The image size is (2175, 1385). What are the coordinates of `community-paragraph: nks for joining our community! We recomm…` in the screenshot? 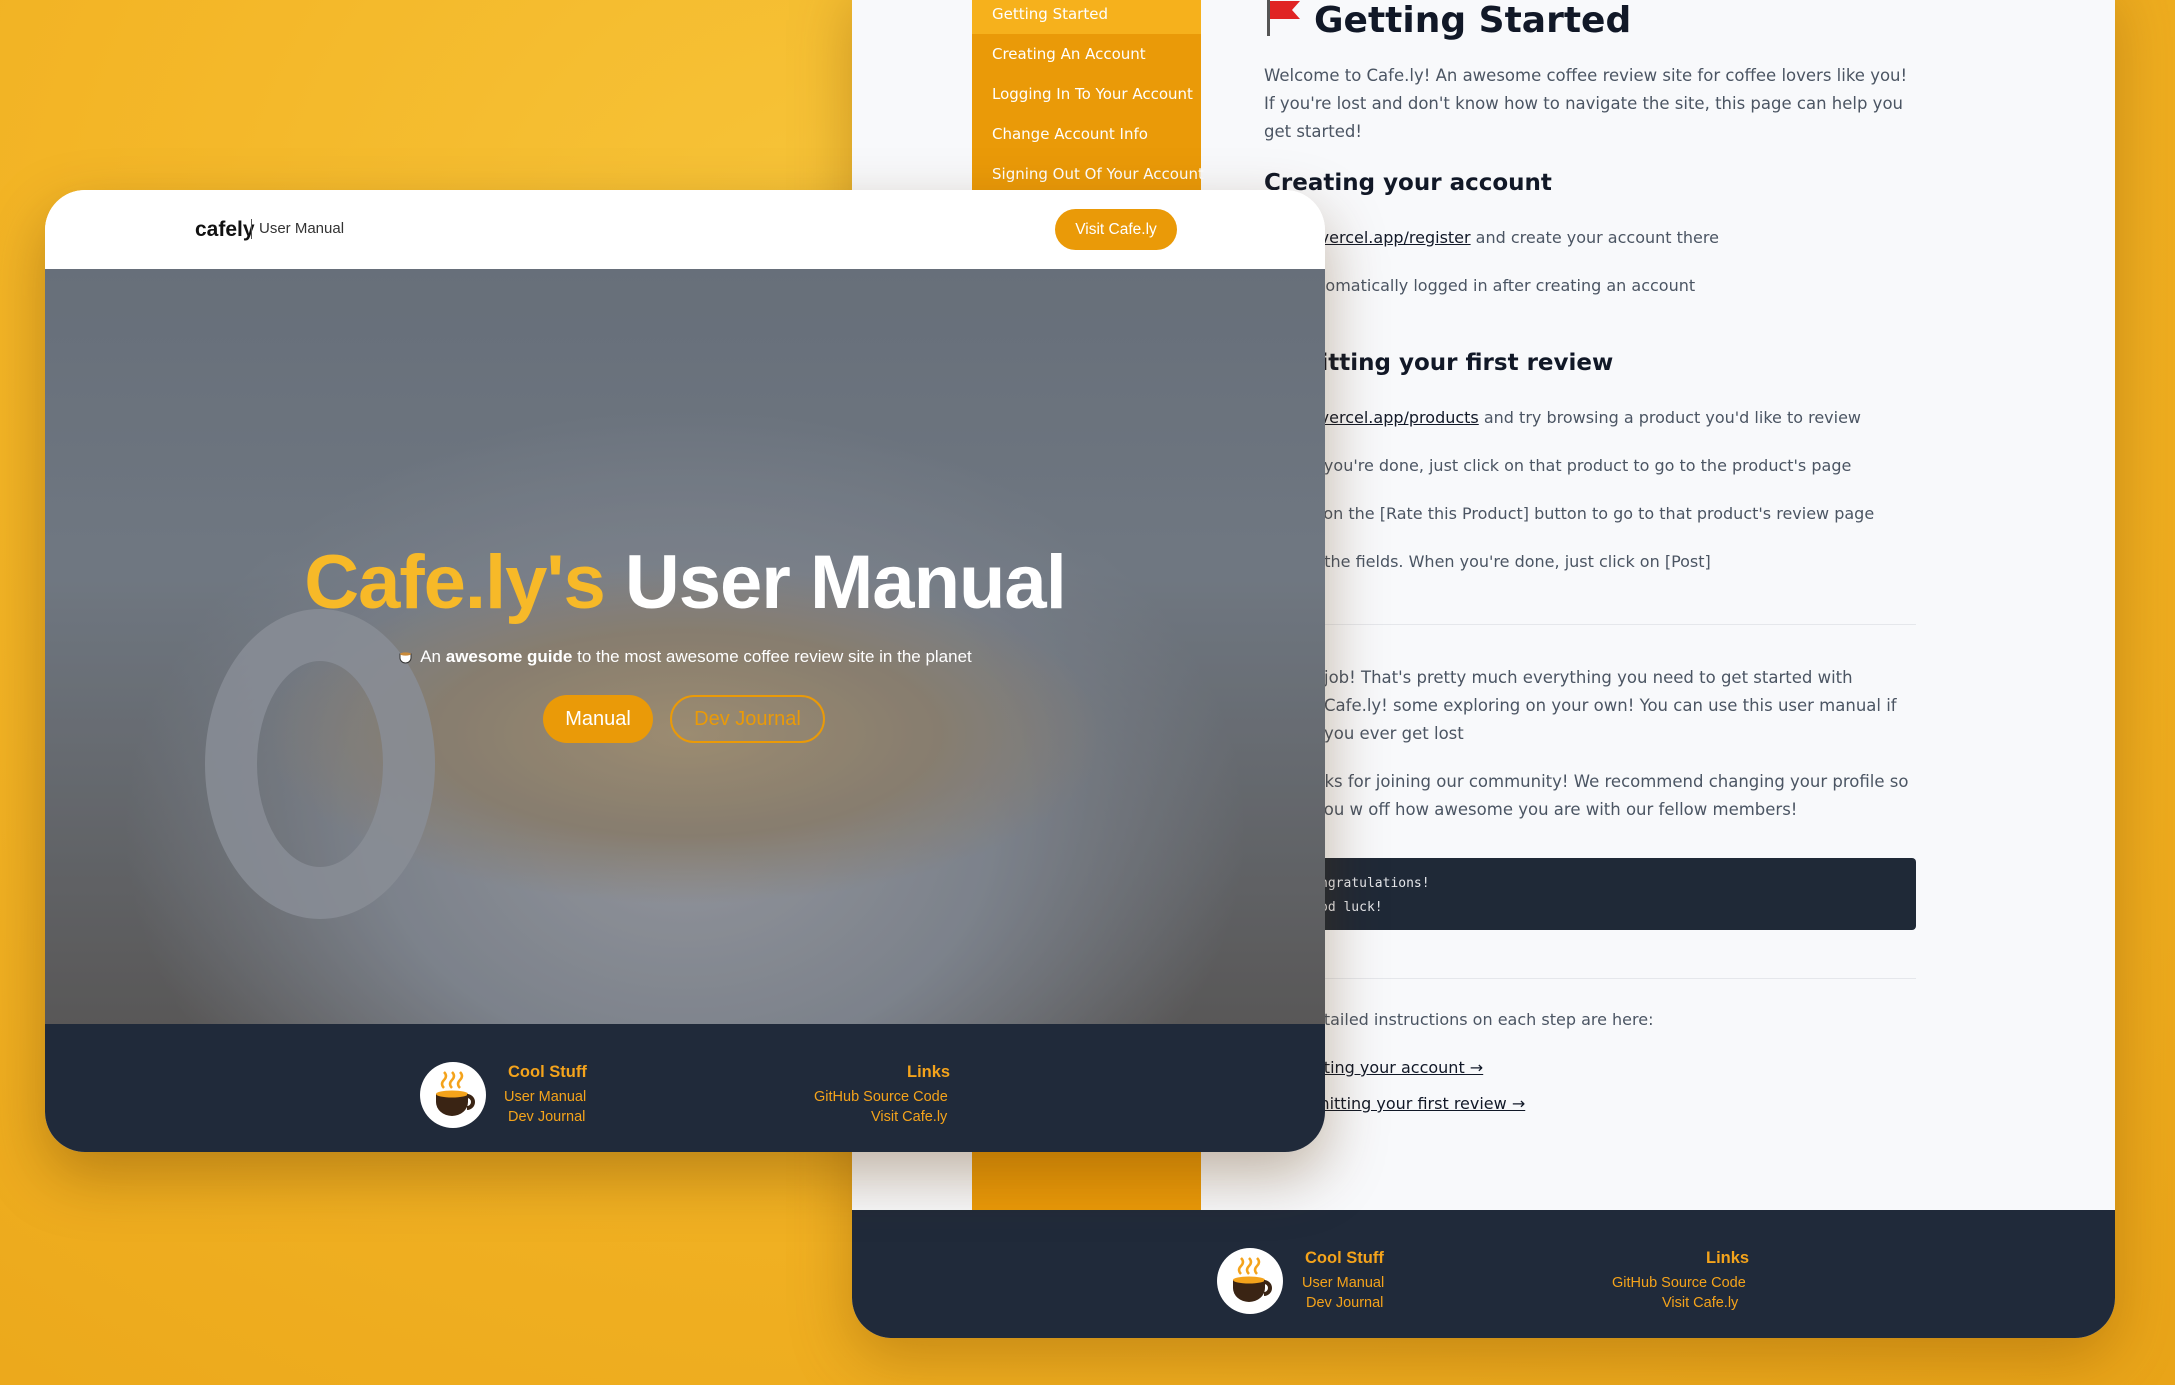 It's located at (1611, 795).